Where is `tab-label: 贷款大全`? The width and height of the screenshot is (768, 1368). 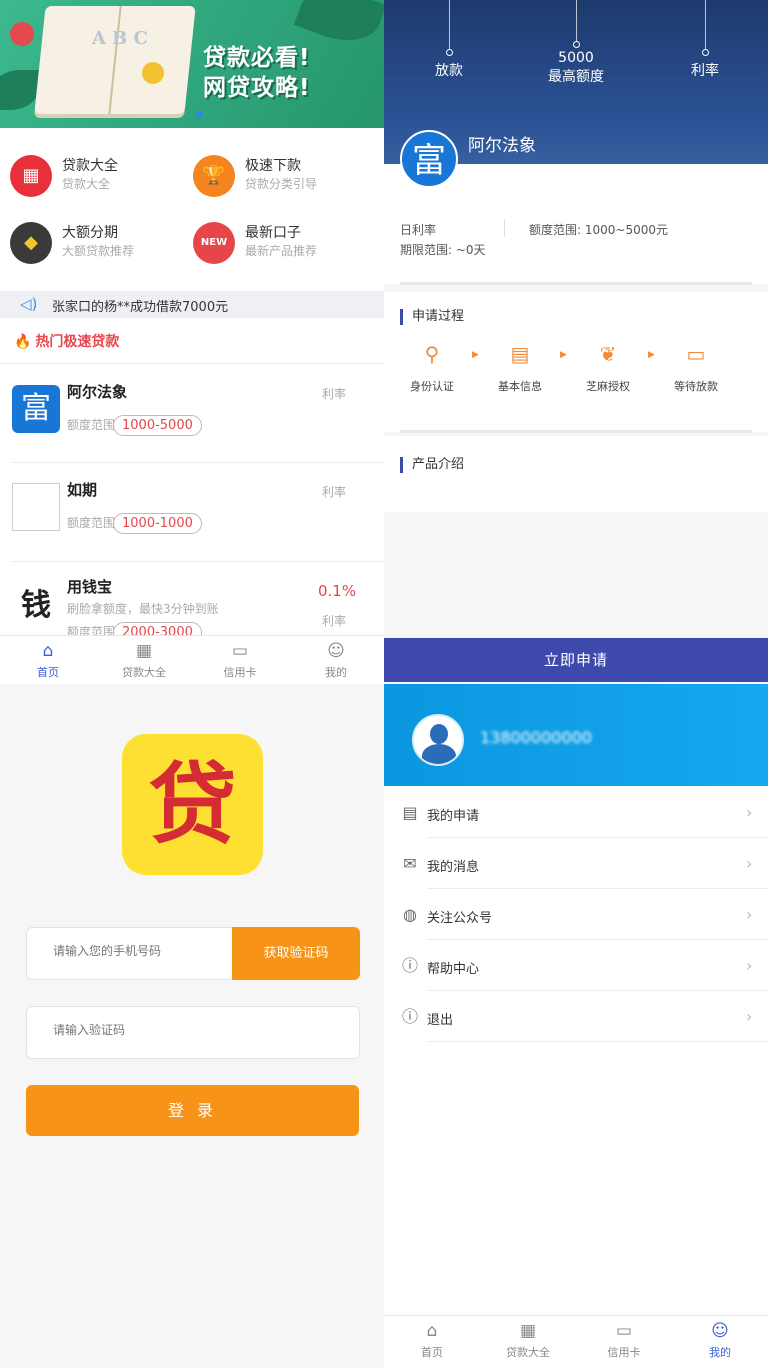 tab-label: 贷款大全 is located at coordinates (144, 672).